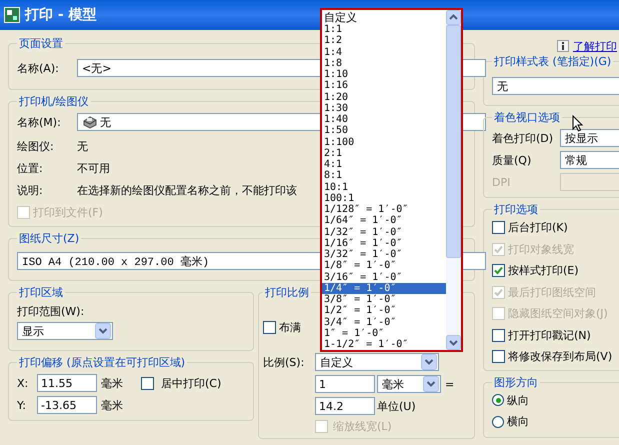  I want to click on field-label: Y:, so click(22, 405).